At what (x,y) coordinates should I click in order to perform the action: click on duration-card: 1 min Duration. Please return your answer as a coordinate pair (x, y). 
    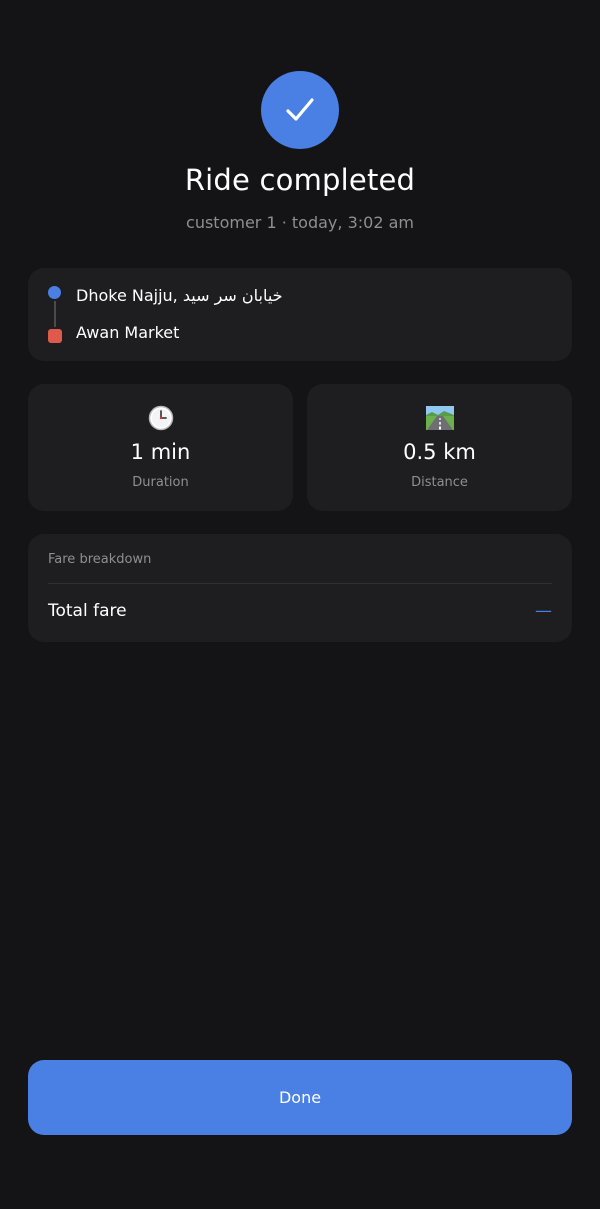
    Looking at the image, I should click on (160, 447).